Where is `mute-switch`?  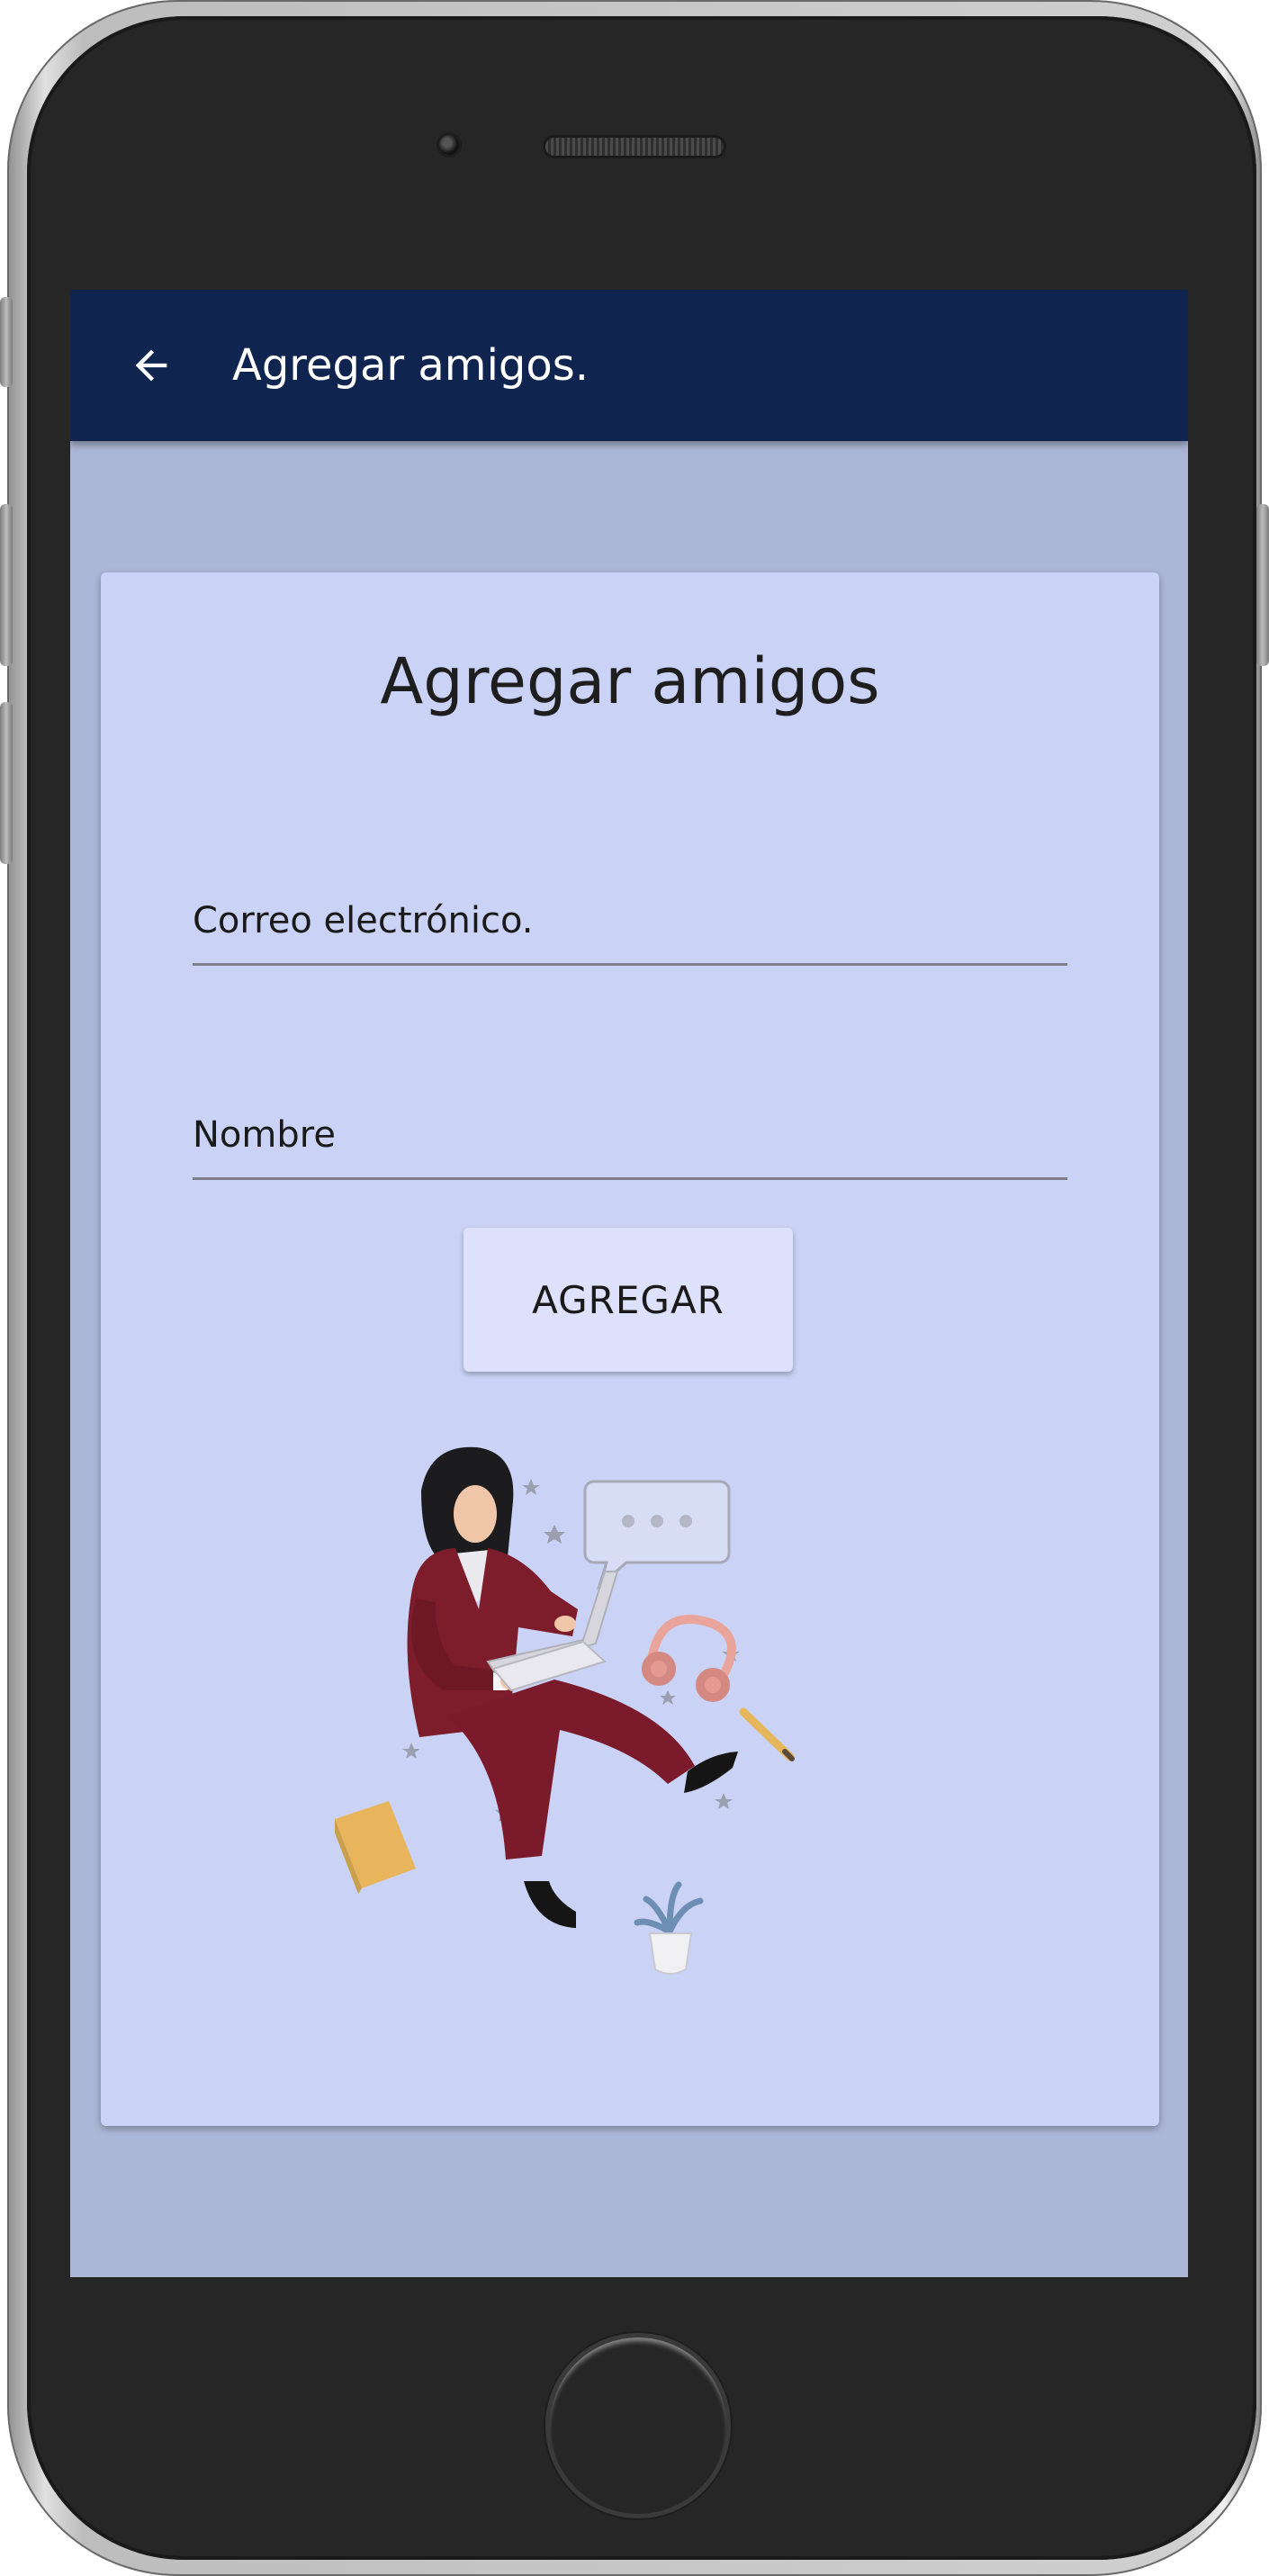
mute-switch is located at coordinates (6, 342).